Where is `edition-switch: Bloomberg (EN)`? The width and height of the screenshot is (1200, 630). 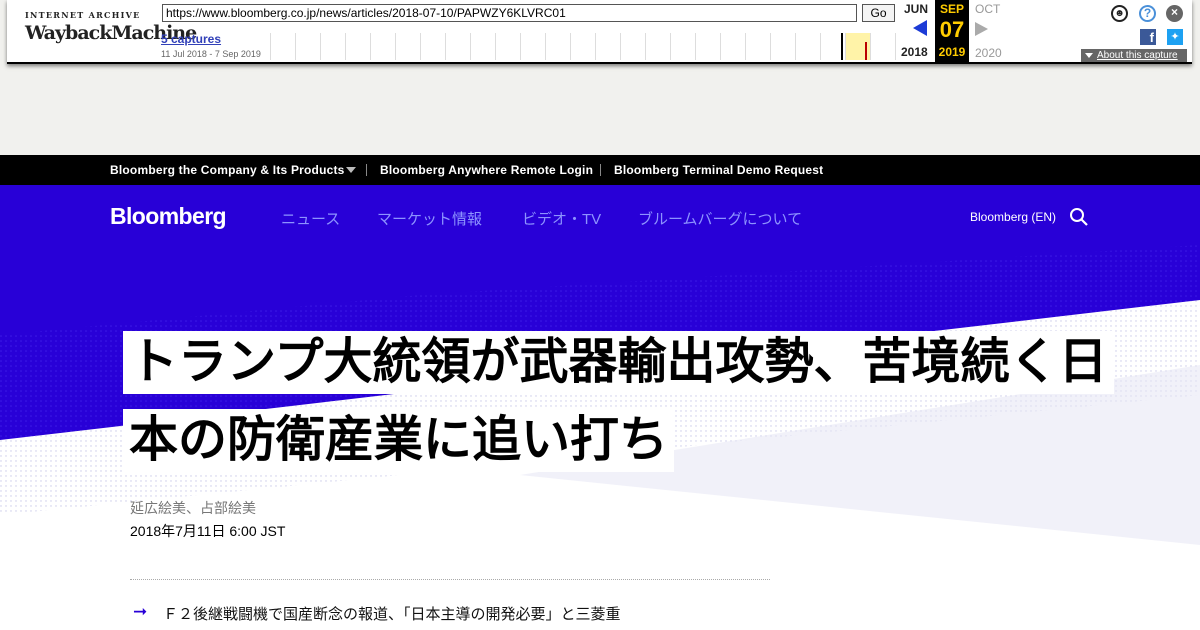
edition-switch: Bloomberg (EN) is located at coordinates (1013, 217).